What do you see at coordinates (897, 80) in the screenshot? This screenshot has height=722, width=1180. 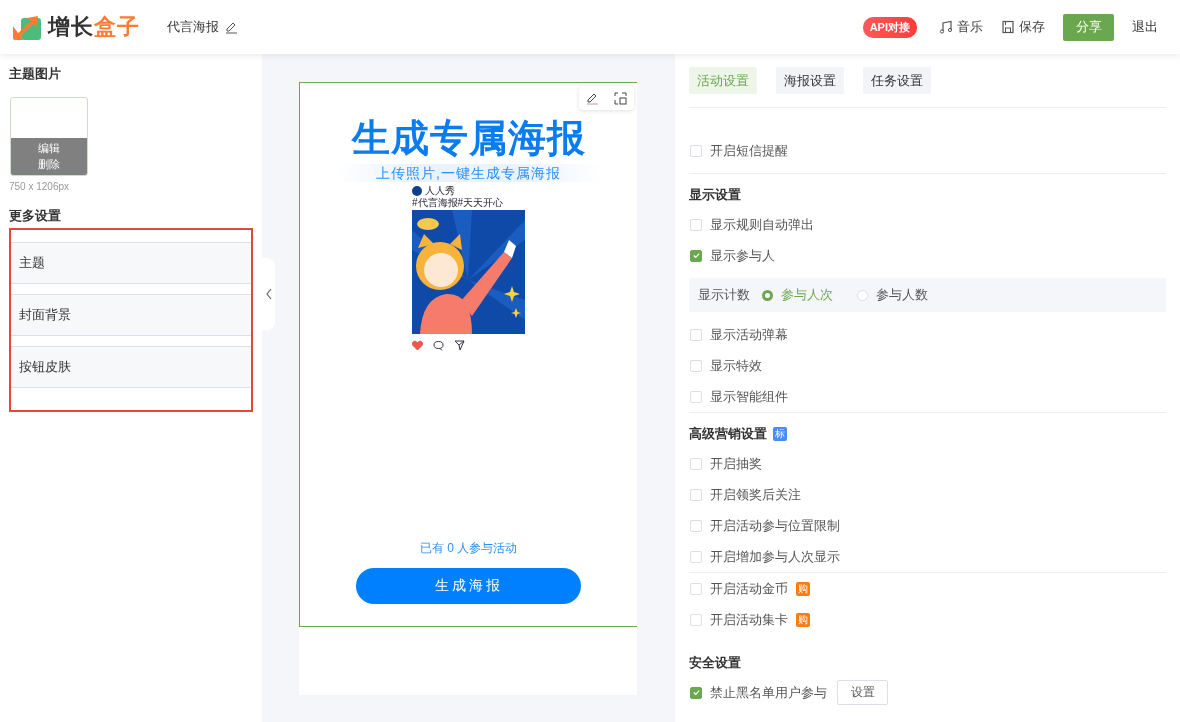 I see `tab: 任务设置` at bounding box center [897, 80].